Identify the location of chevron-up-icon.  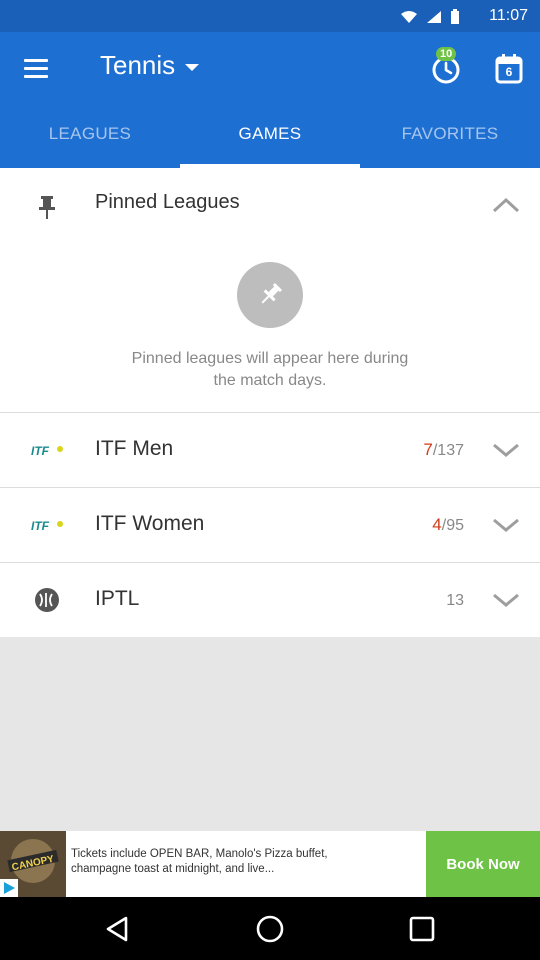
(506, 205).